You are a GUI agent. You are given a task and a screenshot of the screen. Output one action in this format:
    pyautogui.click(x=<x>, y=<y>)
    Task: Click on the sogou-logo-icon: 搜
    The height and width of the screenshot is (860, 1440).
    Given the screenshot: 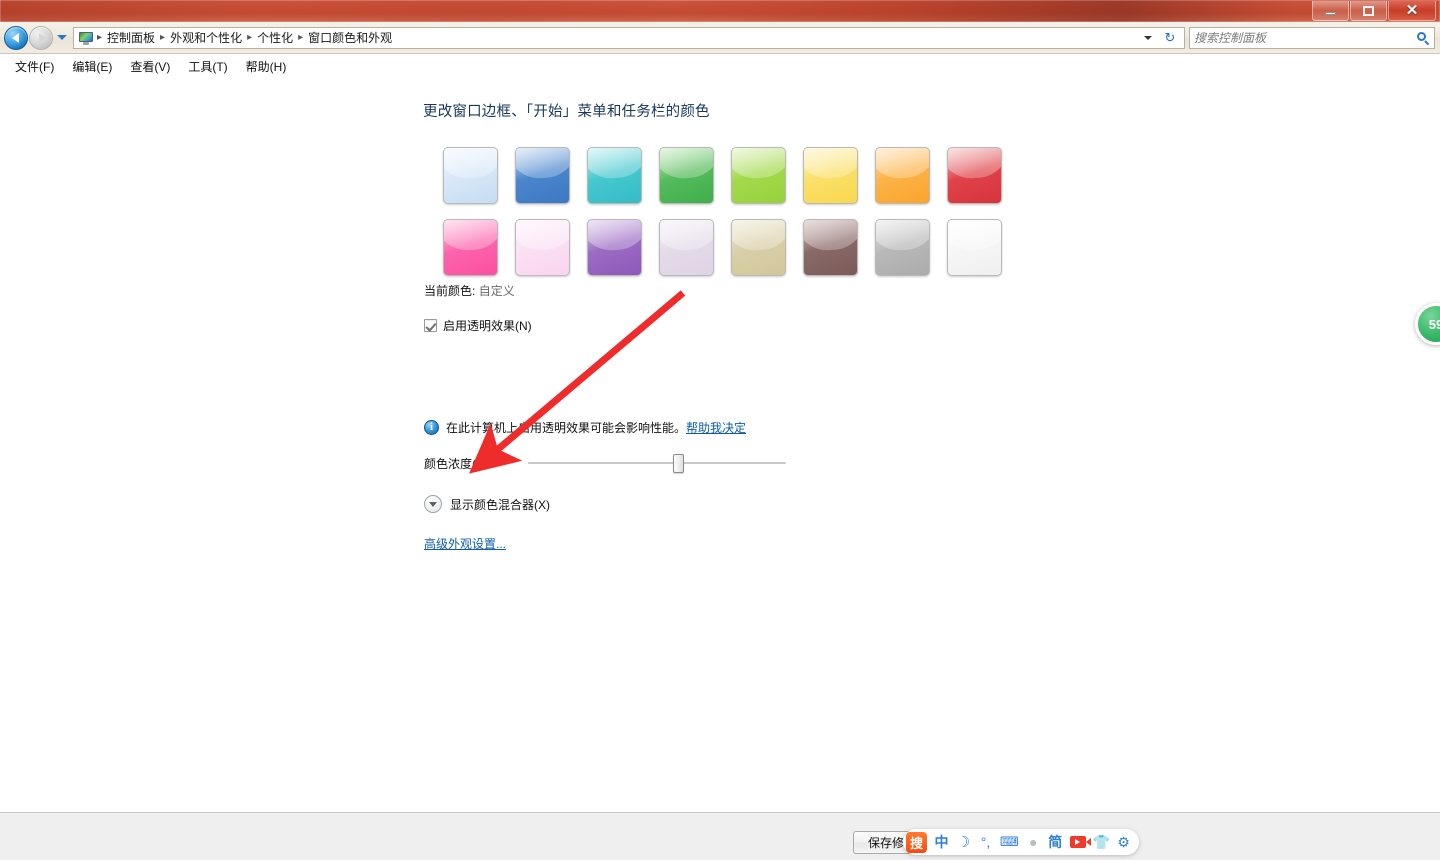 What is the action you would take?
    pyautogui.click(x=916, y=842)
    